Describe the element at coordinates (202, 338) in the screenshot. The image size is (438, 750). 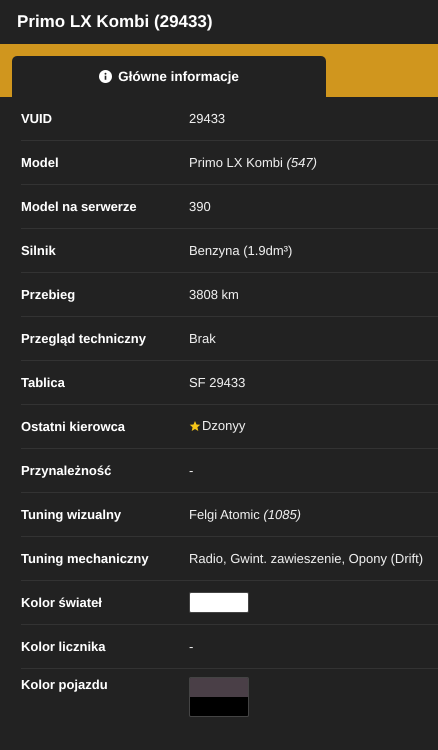
I see `field-value: Brak` at that location.